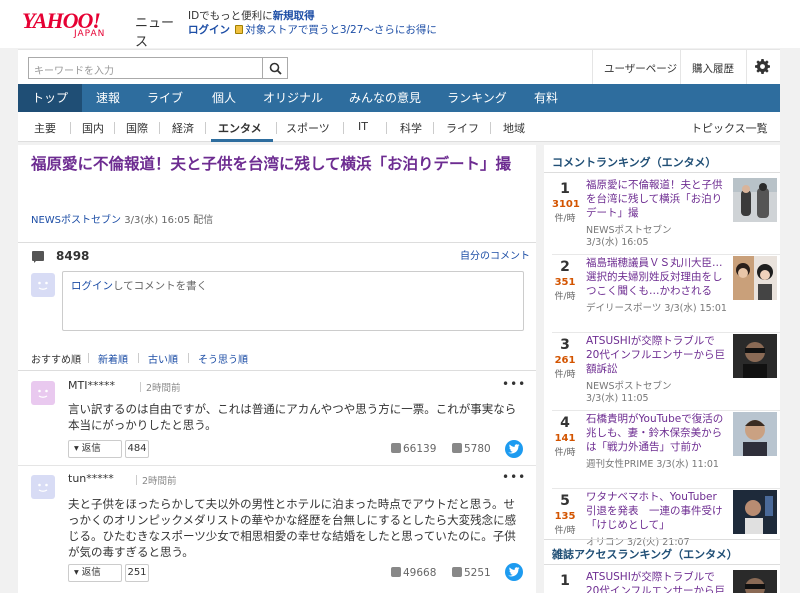 This screenshot has height=593, width=800. What do you see at coordinates (617, 398) in the screenshot?
I see `rank-date: 3/3(水) 11:05` at bounding box center [617, 398].